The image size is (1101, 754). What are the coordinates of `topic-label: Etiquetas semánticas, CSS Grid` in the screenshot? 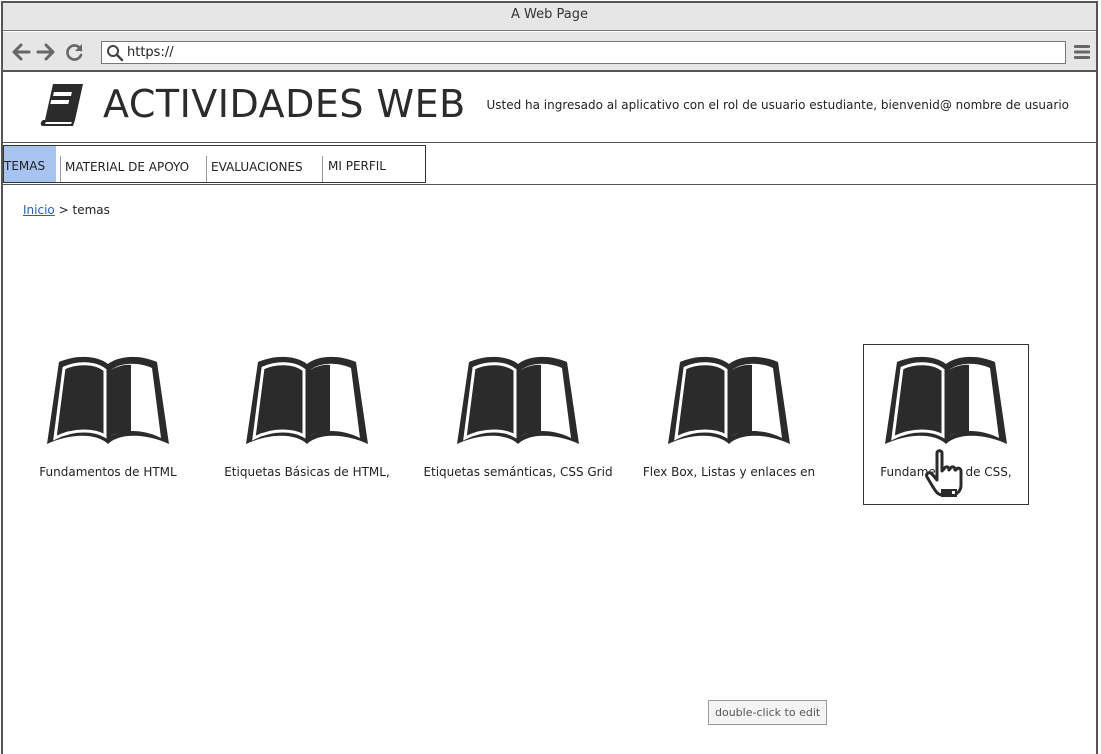 It's located at (518, 472).